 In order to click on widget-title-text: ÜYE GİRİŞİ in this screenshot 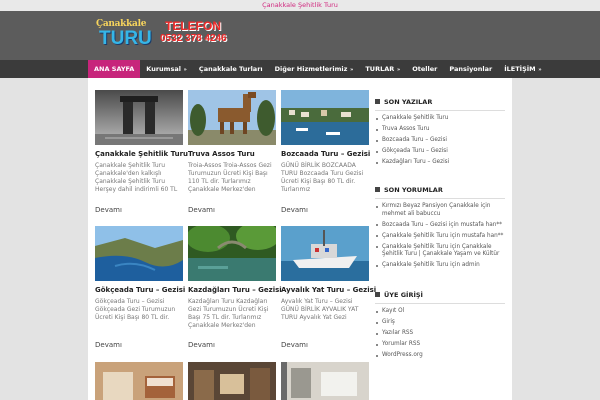, I will do `click(403, 295)`.